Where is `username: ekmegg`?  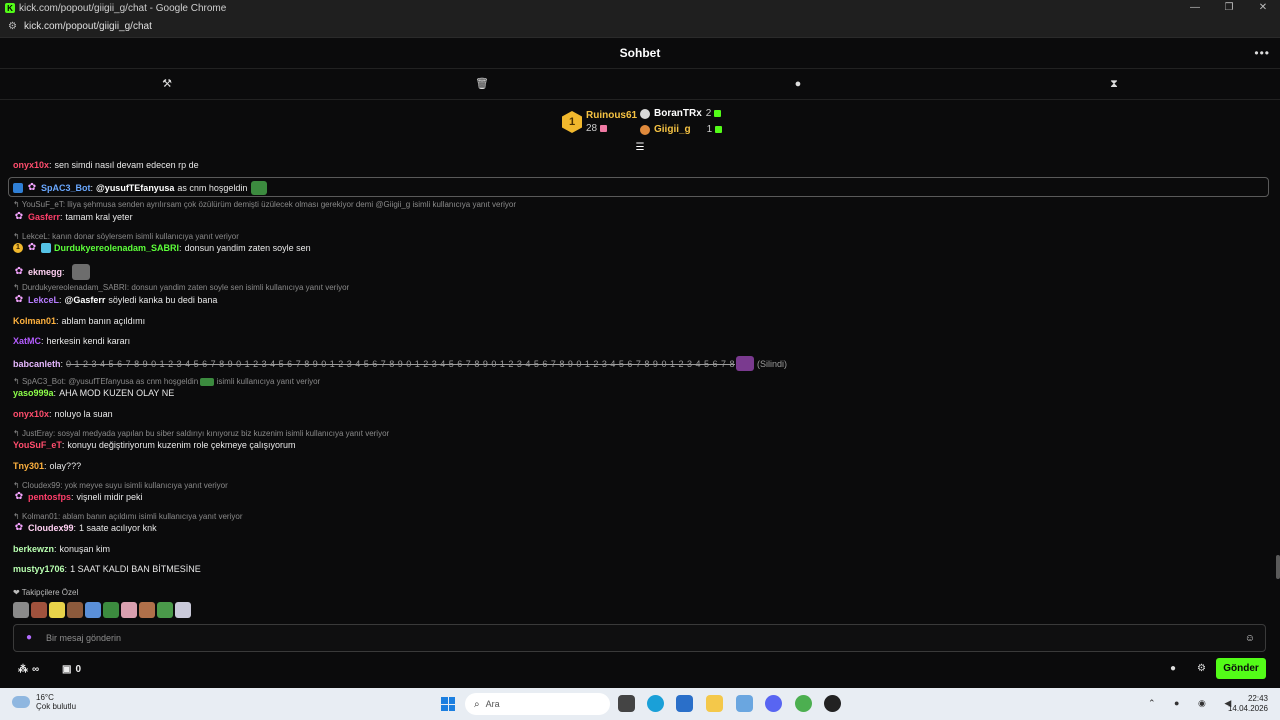 username: ekmegg is located at coordinates (45, 272).